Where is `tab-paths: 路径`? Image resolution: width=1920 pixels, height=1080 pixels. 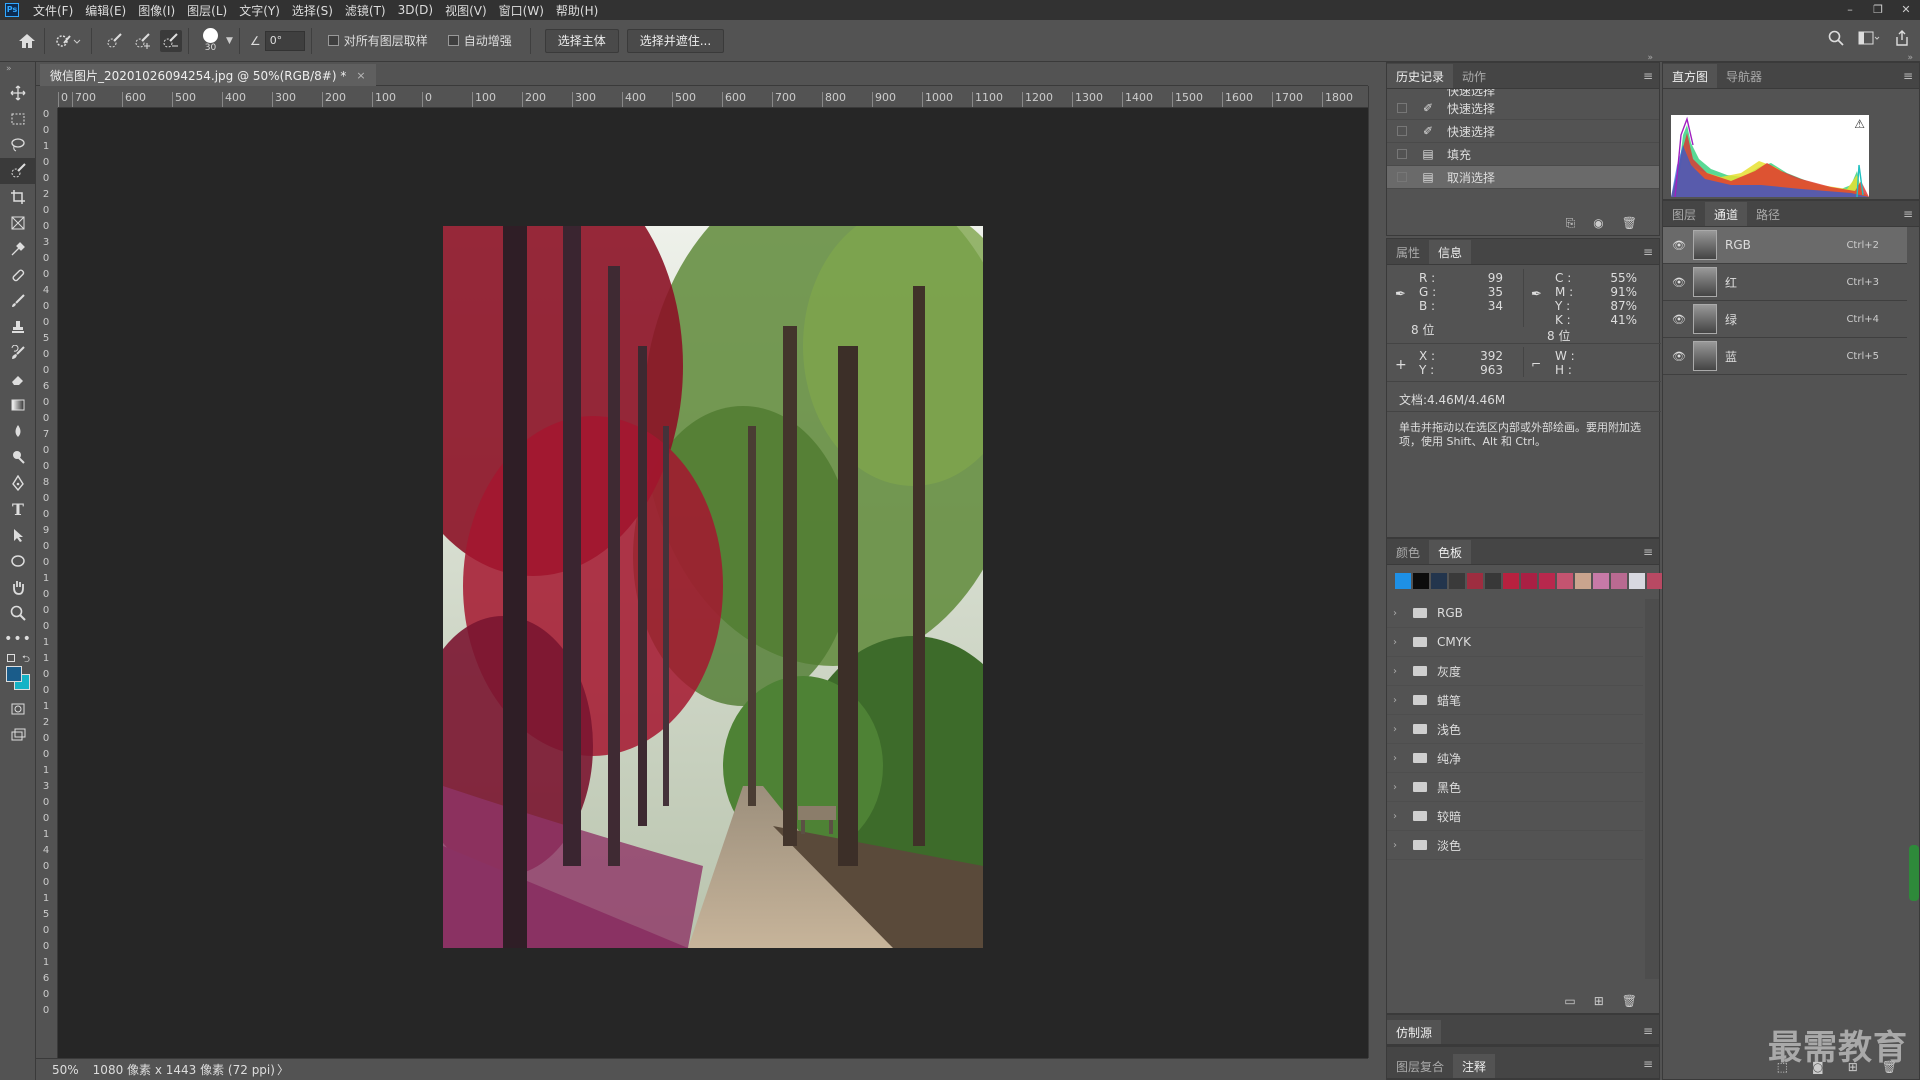
tab-paths: 路径 is located at coordinates (1768, 214).